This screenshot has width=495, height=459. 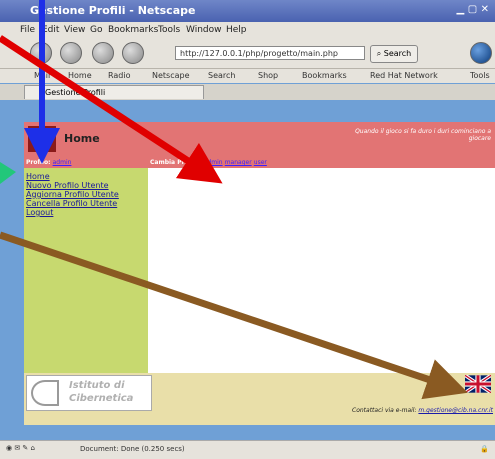 I want to click on red-arrow, so click(x=111, y=109).